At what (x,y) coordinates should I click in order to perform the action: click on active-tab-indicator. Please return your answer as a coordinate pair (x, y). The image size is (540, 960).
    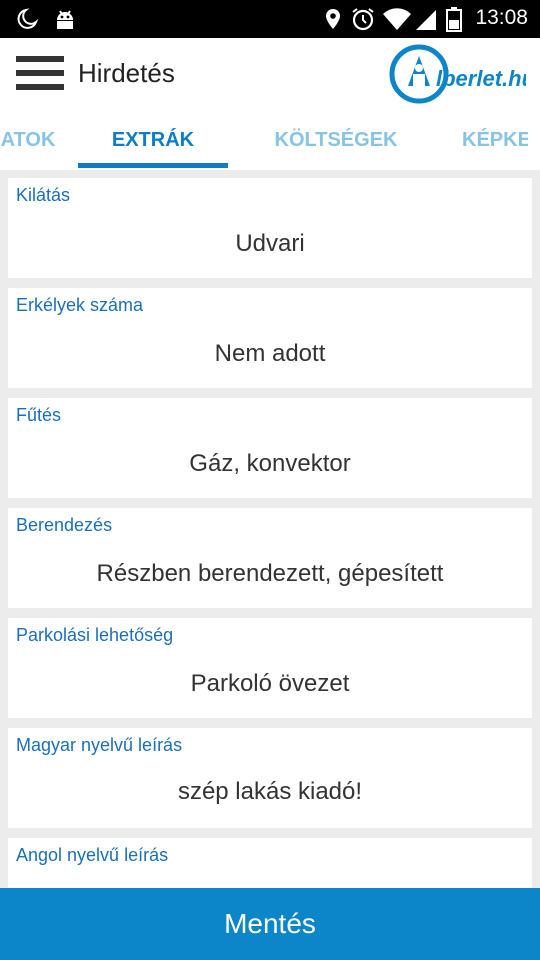
    Looking at the image, I should click on (153, 165).